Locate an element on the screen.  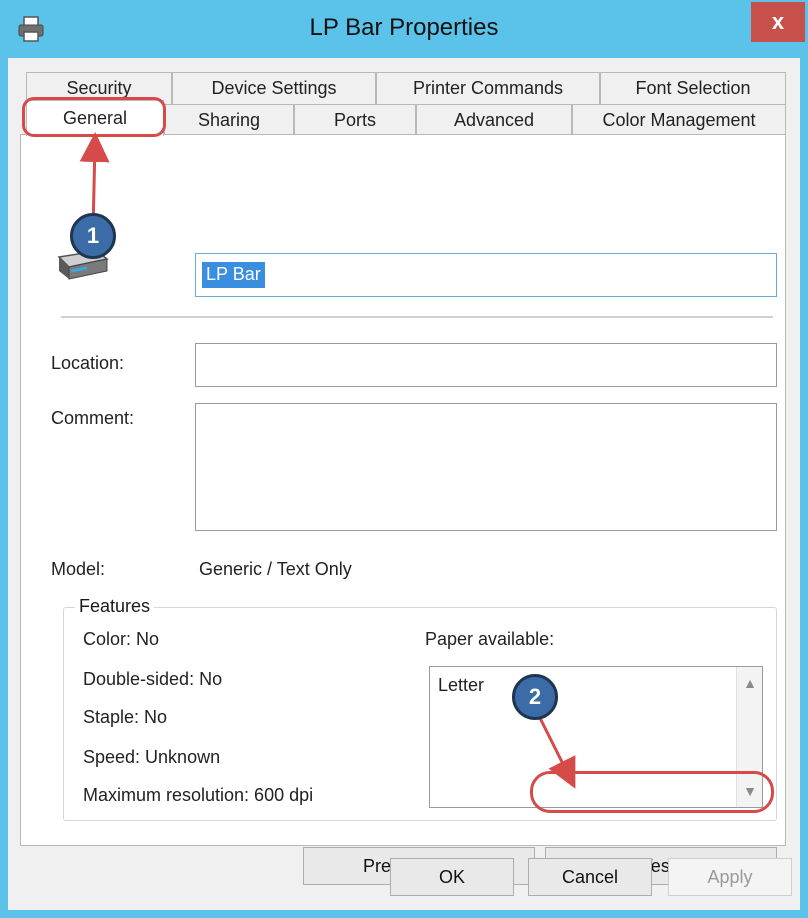
step-1-badge: 1 is located at coordinates (93, 236).